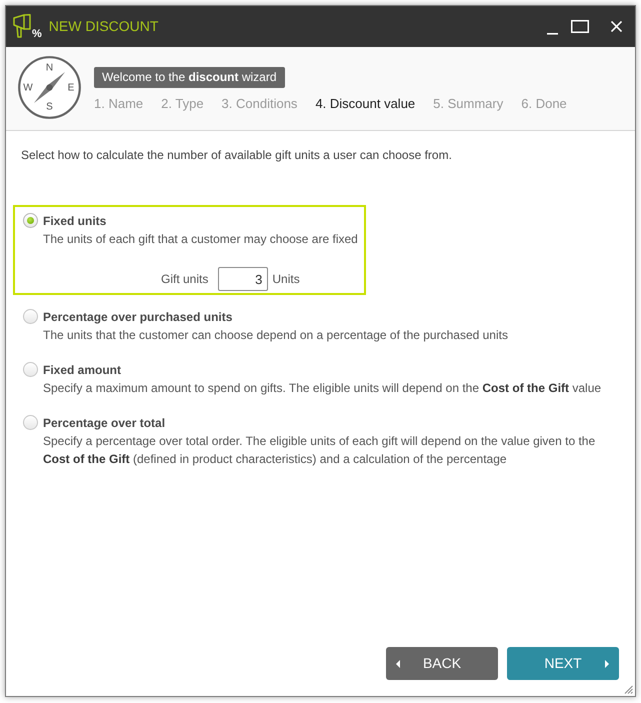 This screenshot has height=703, width=641. What do you see at coordinates (119, 104) in the screenshot?
I see `wizard-step: 1. Name` at bounding box center [119, 104].